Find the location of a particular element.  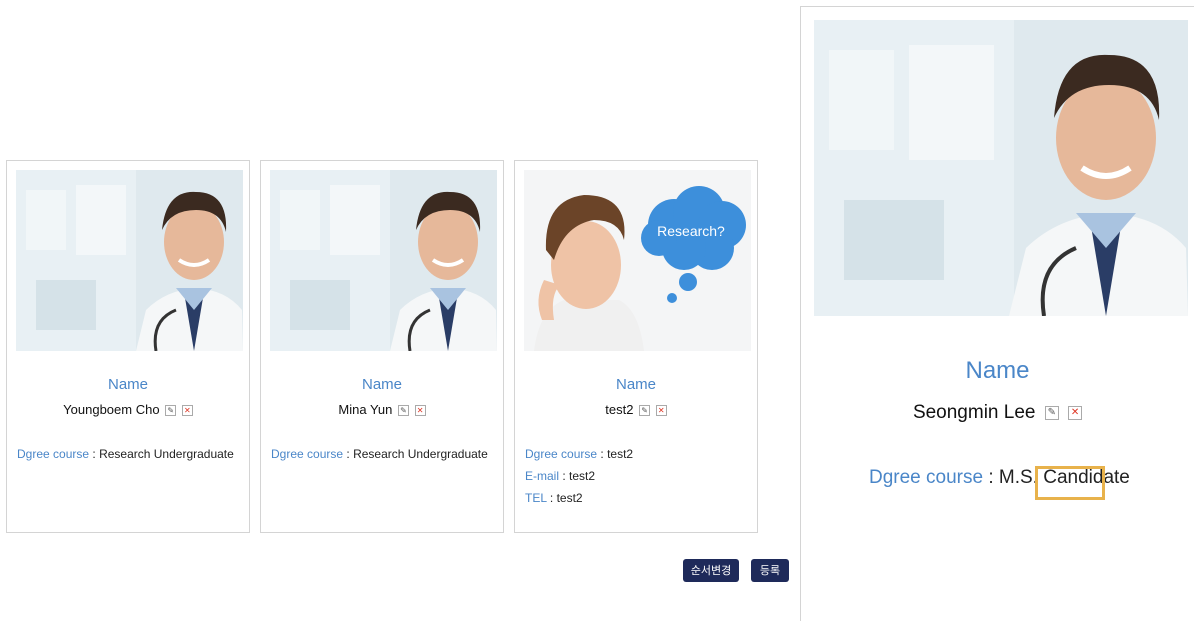

name-row: Mina Yun ✎ ✕ is located at coordinates (382, 409).